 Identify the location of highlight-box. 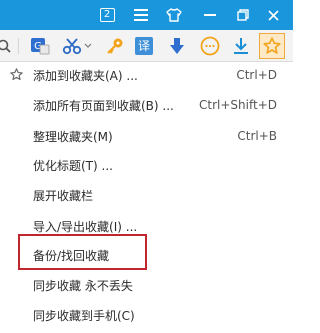
(82, 252).